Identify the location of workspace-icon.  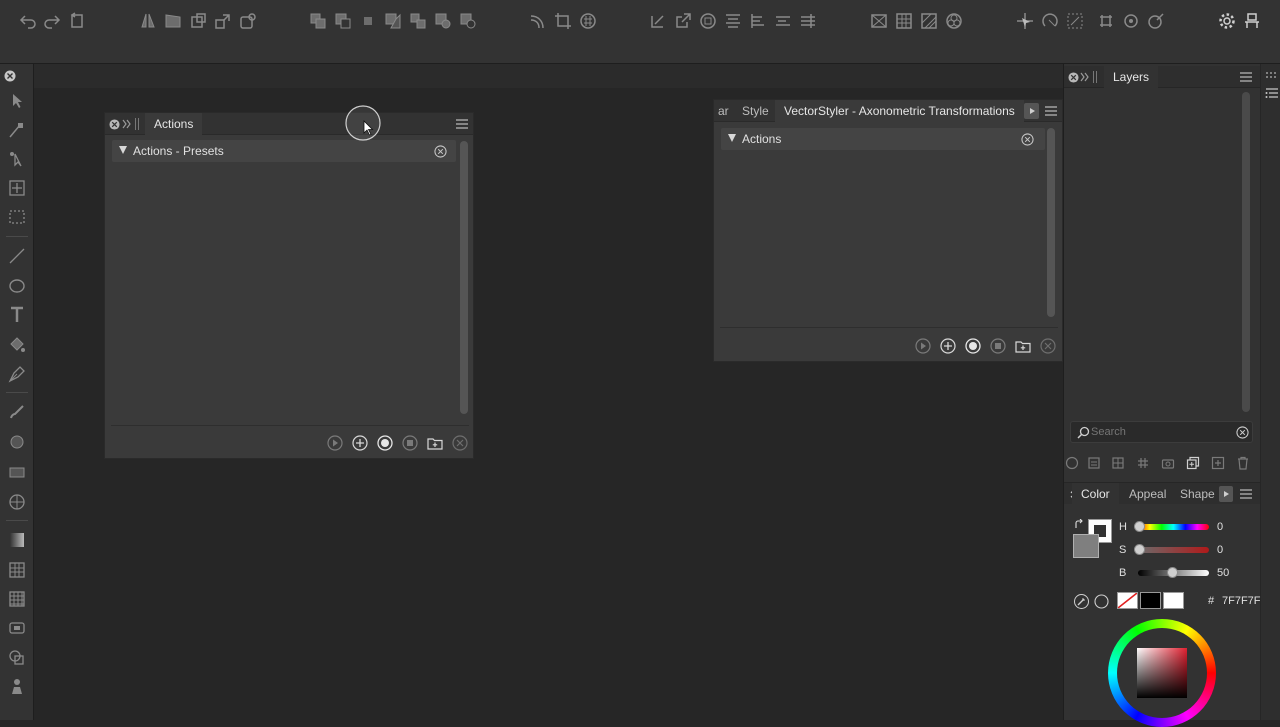
(1252, 21).